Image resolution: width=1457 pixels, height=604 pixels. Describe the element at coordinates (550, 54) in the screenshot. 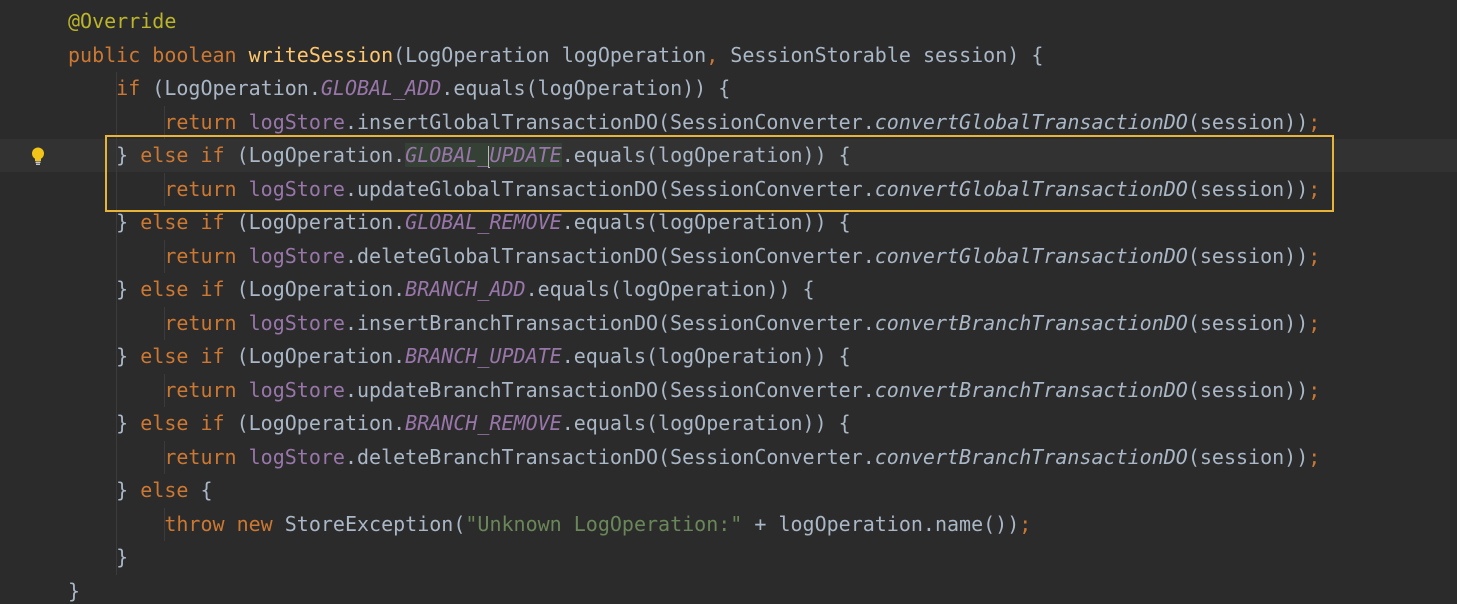

I see `code-token: (LogOperation logOperation` at that location.